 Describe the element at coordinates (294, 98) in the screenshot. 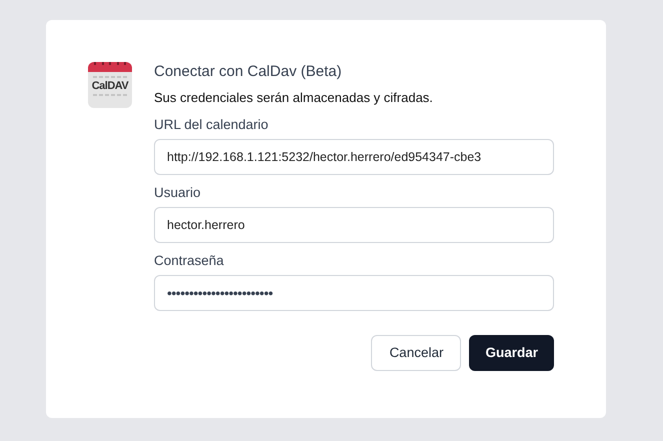

I see `dialog-subtitle: Sus credenciales serán almacenadas y cifradas.` at that location.